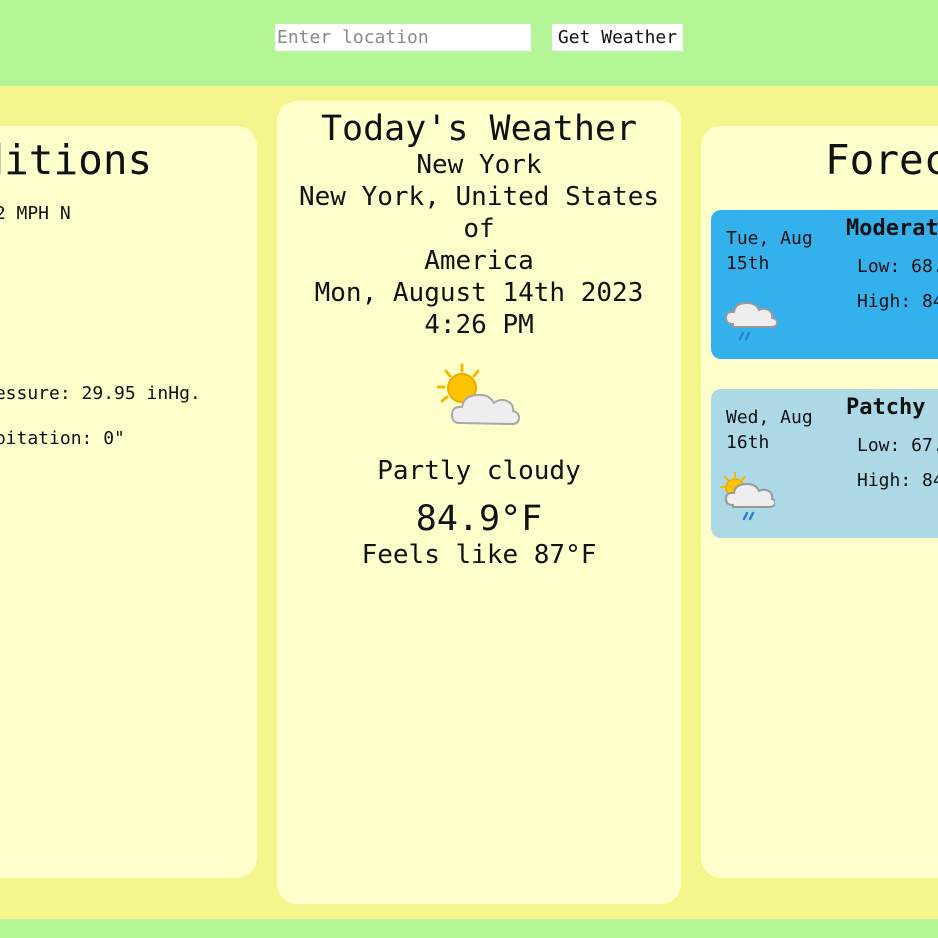 This screenshot has height=938, width=938. I want to click on conditions-title: nditions, so click(76, 160).